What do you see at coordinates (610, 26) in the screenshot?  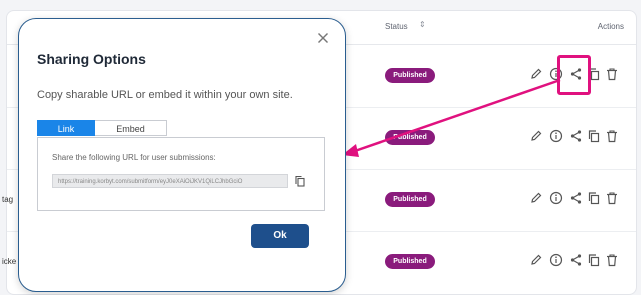 I see `actions-column-header: Actions` at bounding box center [610, 26].